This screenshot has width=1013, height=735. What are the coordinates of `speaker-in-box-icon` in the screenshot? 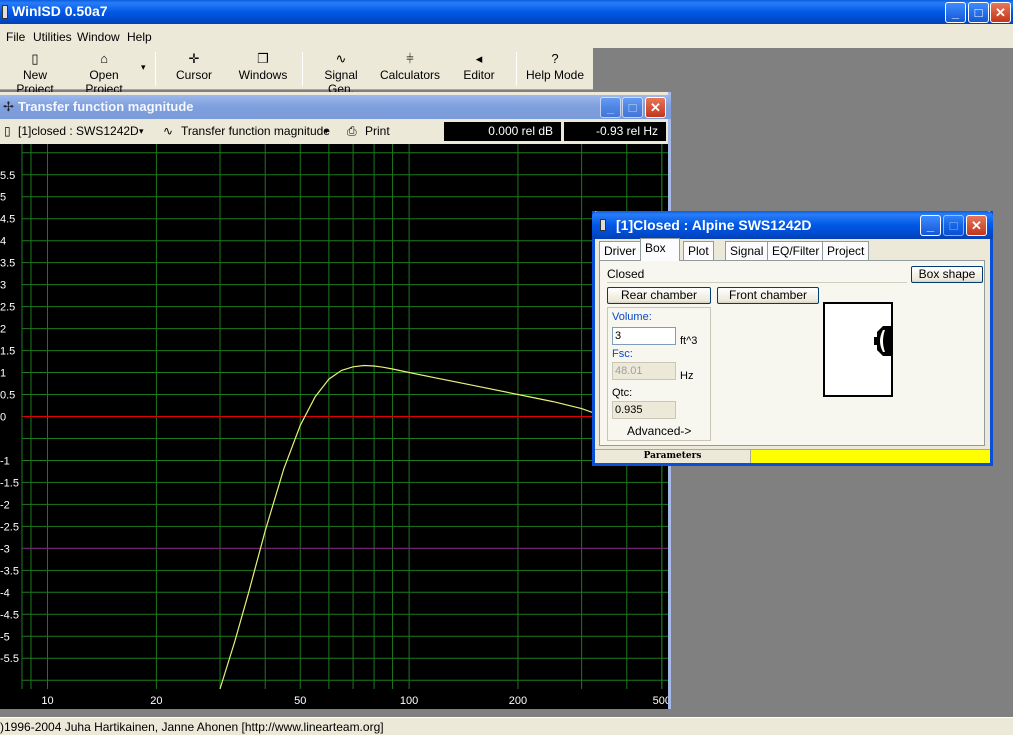 It's located at (882, 341).